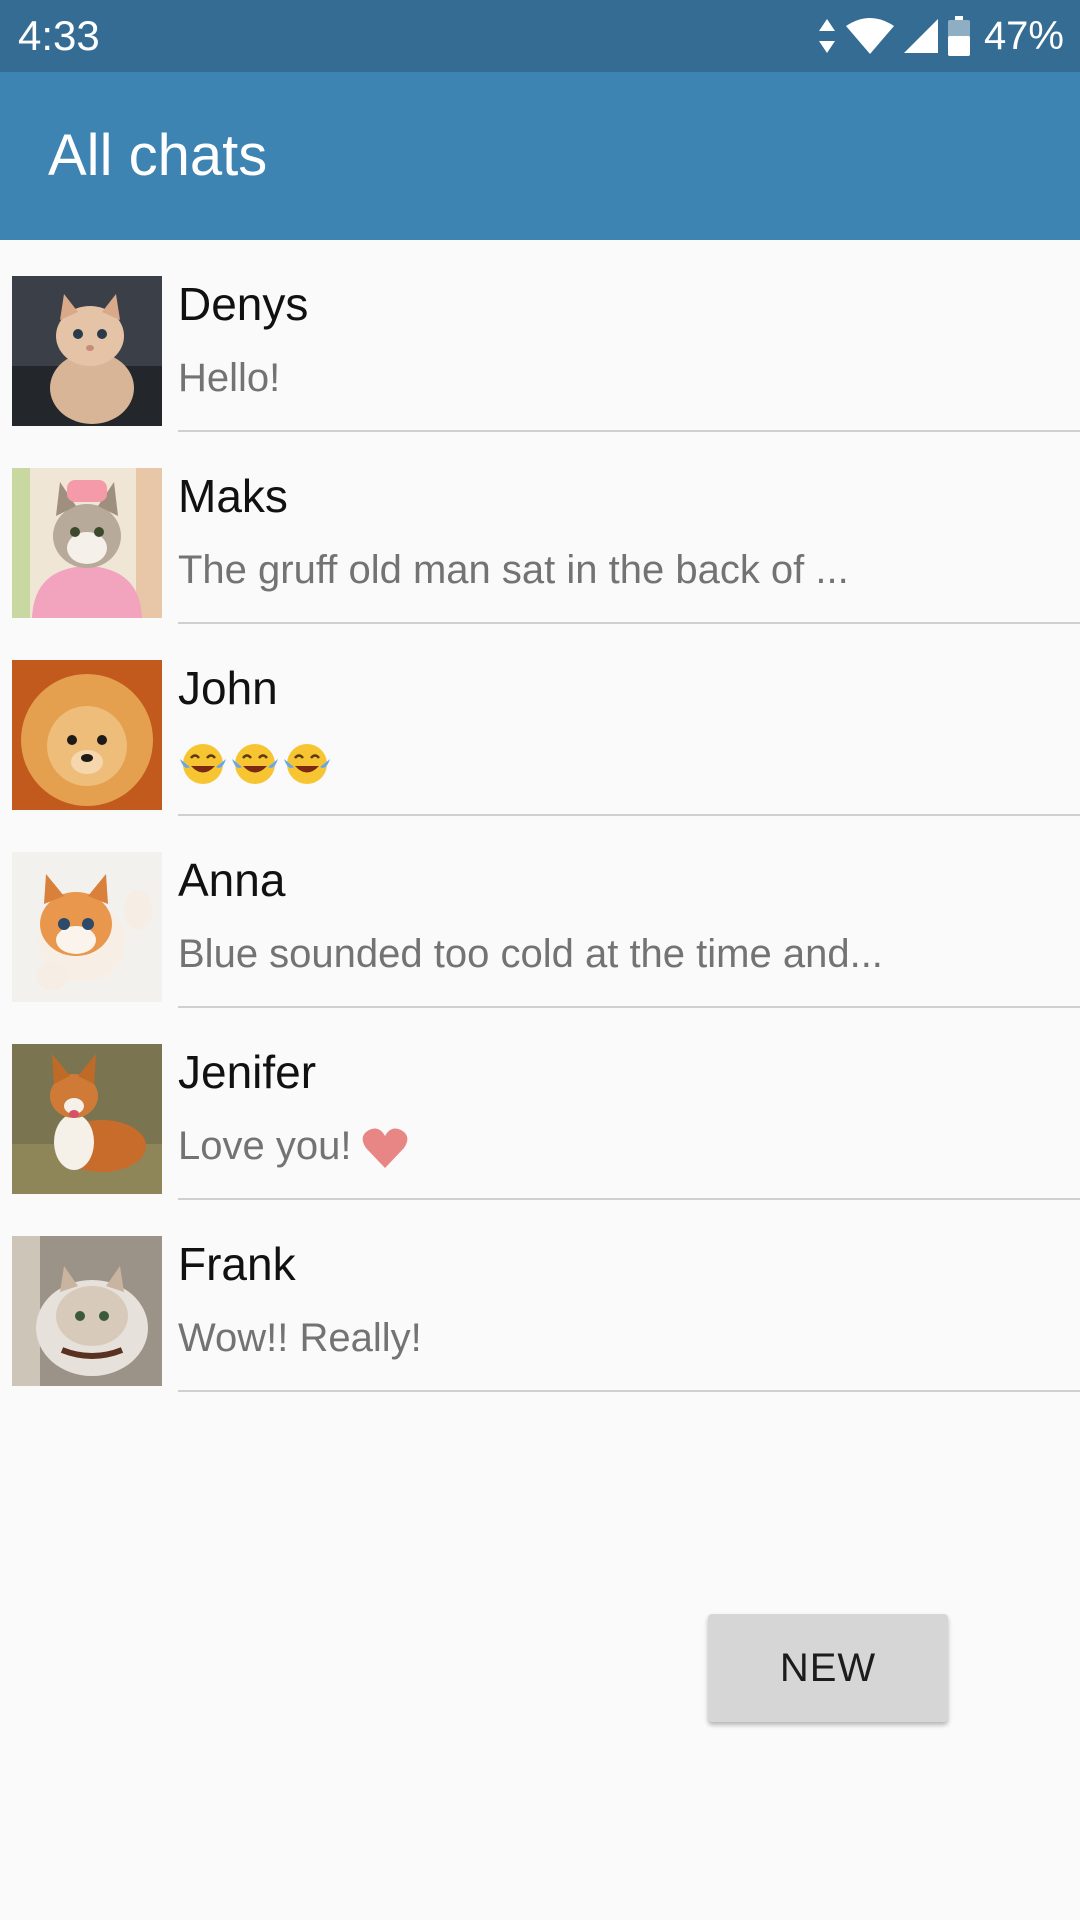  Describe the element at coordinates (87, 735) in the screenshot. I see `pomeranian-avatar` at that location.